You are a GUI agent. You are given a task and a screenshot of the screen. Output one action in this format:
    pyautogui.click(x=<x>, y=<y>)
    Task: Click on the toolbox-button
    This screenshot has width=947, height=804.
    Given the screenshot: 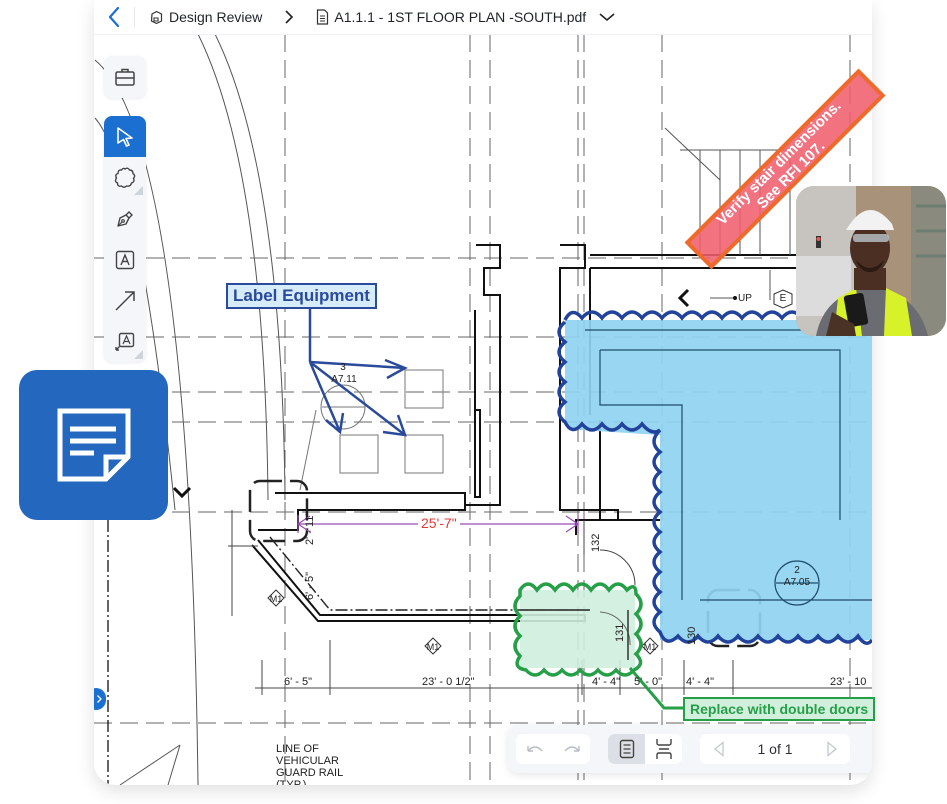 What is the action you would take?
    pyautogui.click(x=125, y=77)
    